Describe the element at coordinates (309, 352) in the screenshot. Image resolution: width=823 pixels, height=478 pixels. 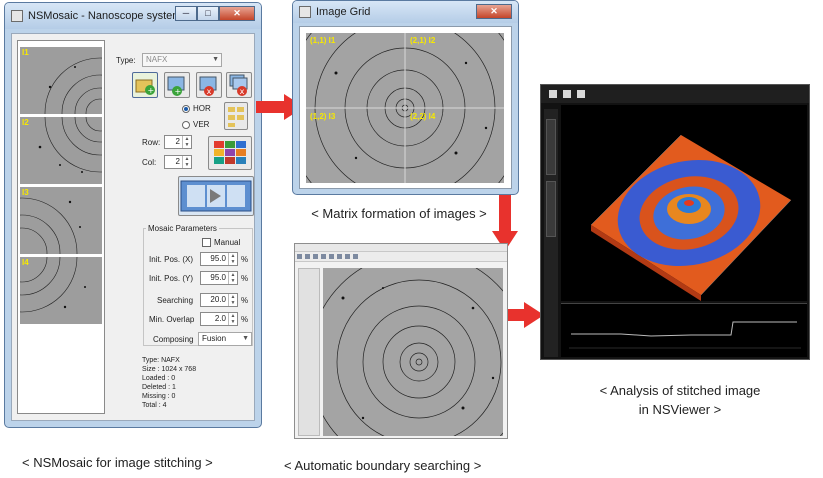
I see `side-panel` at that location.